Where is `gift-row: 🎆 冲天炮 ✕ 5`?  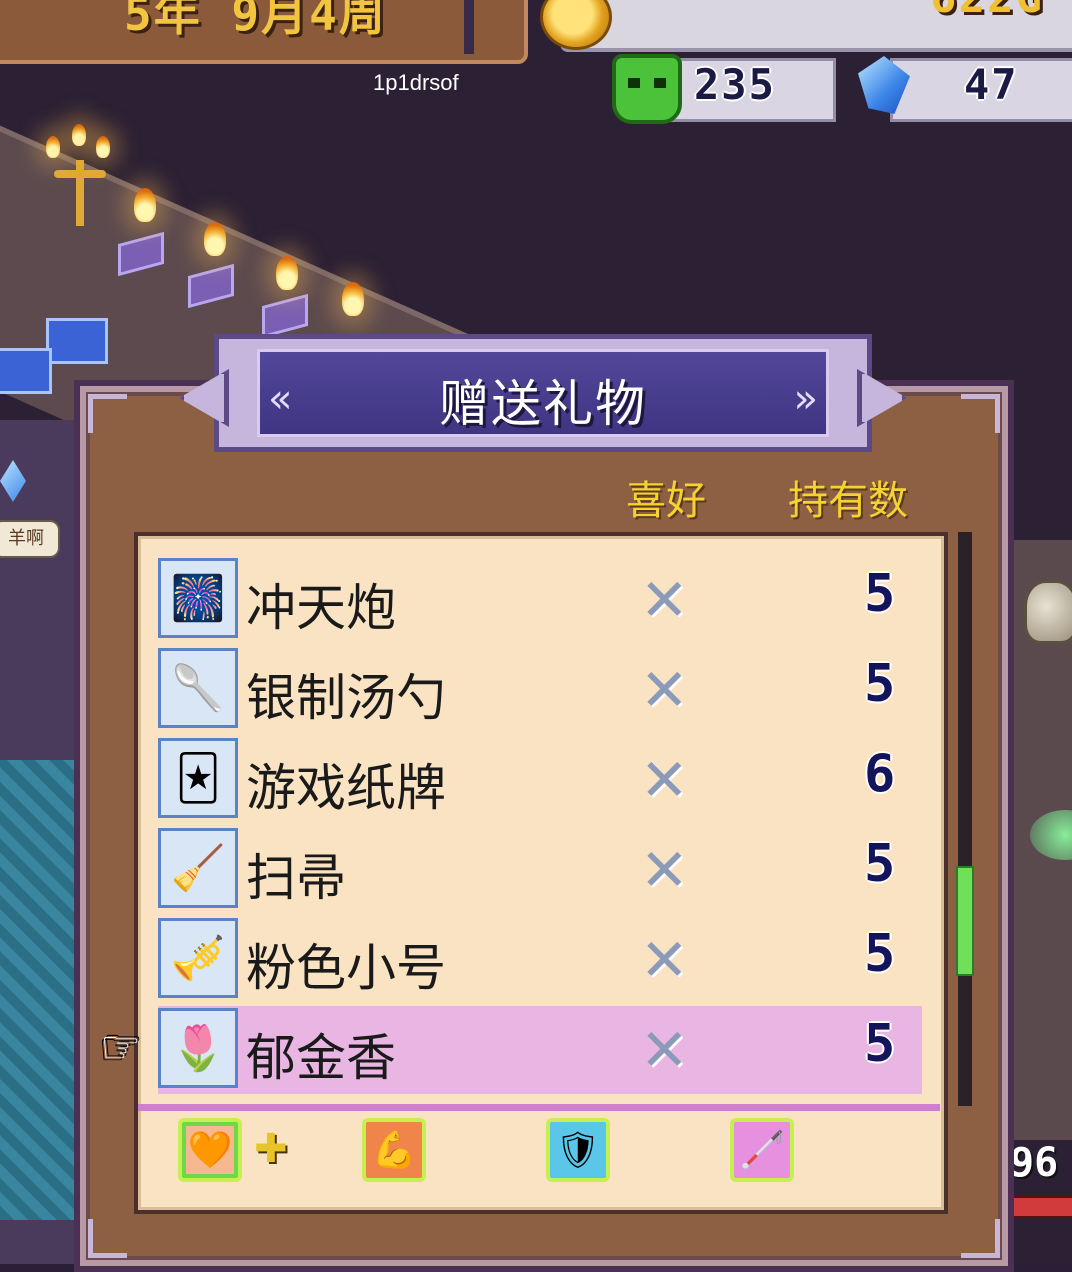
gift-row: 🎆 冲天炮 ✕ 5 is located at coordinates (540, 600).